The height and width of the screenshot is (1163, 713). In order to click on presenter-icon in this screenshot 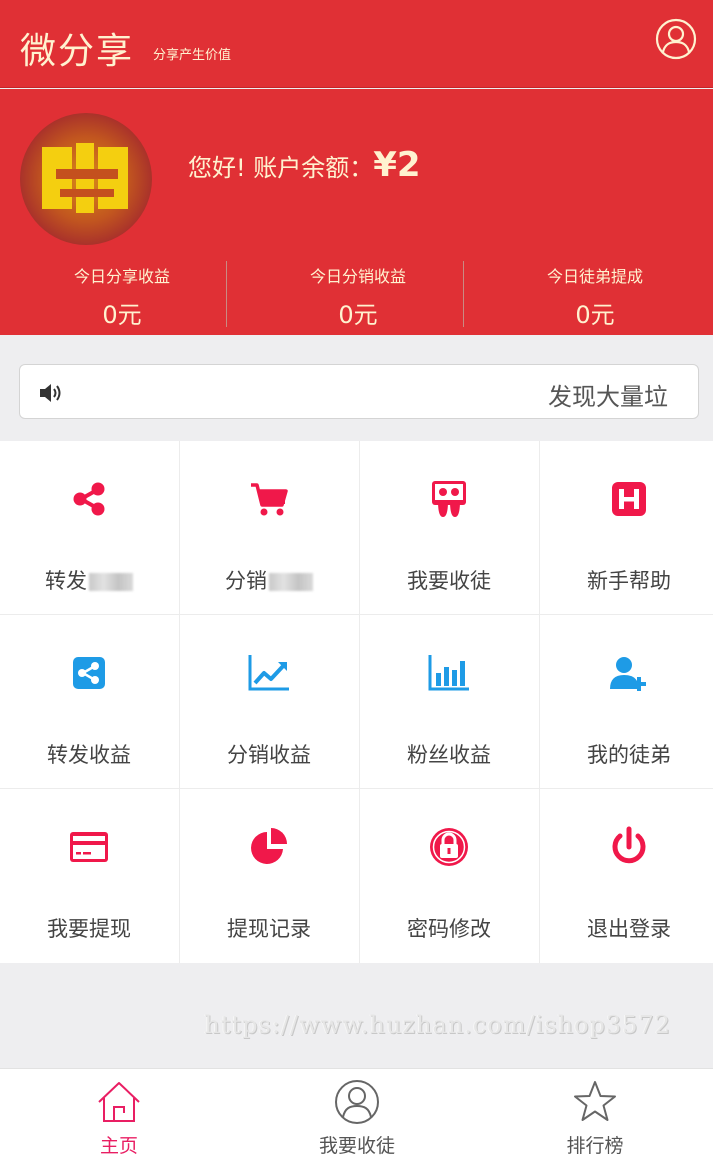, I will do `click(449, 499)`.